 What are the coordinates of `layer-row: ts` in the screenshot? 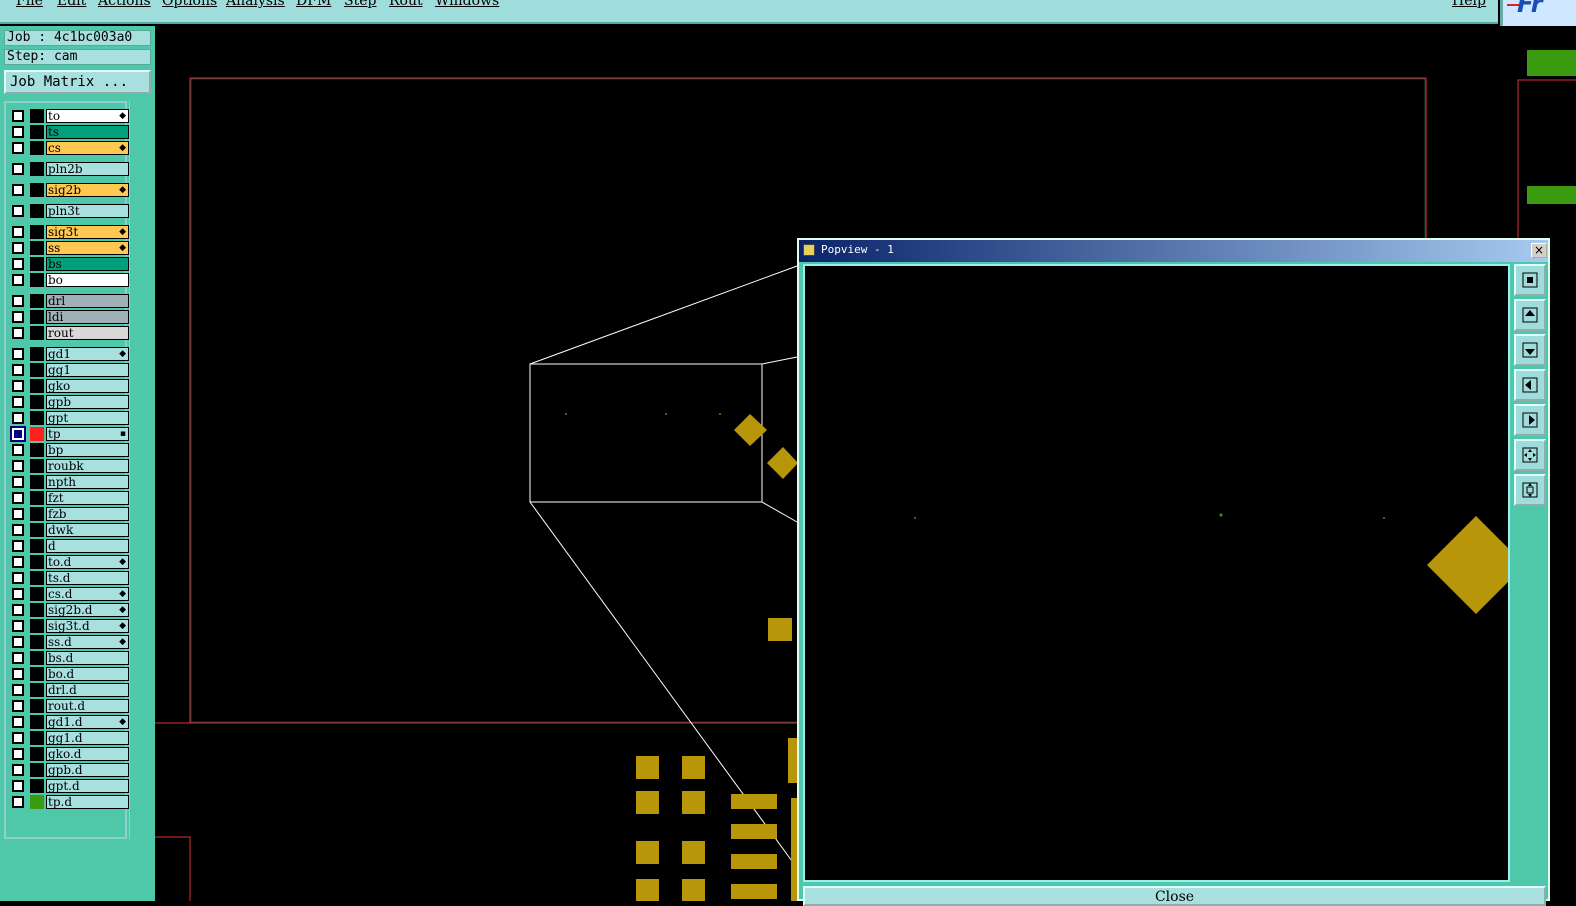 It's located at (69, 132).